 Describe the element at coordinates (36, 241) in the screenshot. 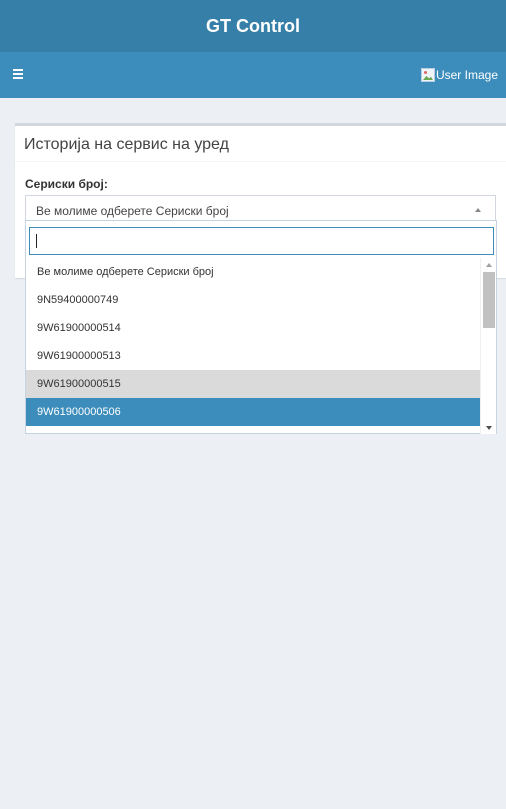

I see `text-cursor` at that location.